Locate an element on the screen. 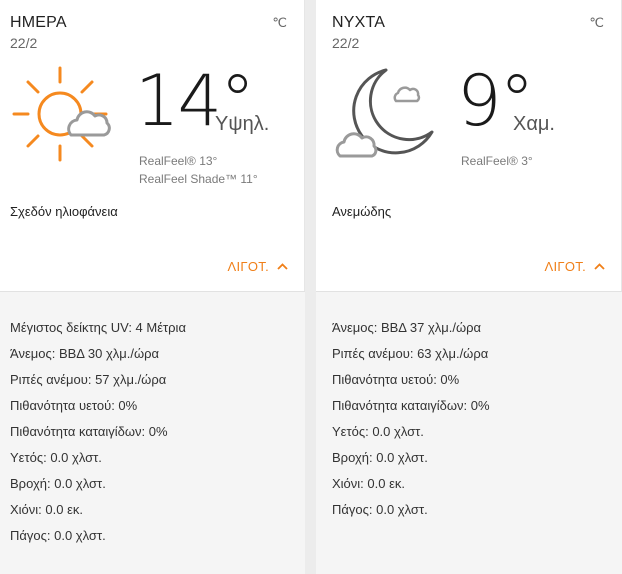 This screenshot has height=574, width=622. day-high-label: Υψηλ. is located at coordinates (242, 124).